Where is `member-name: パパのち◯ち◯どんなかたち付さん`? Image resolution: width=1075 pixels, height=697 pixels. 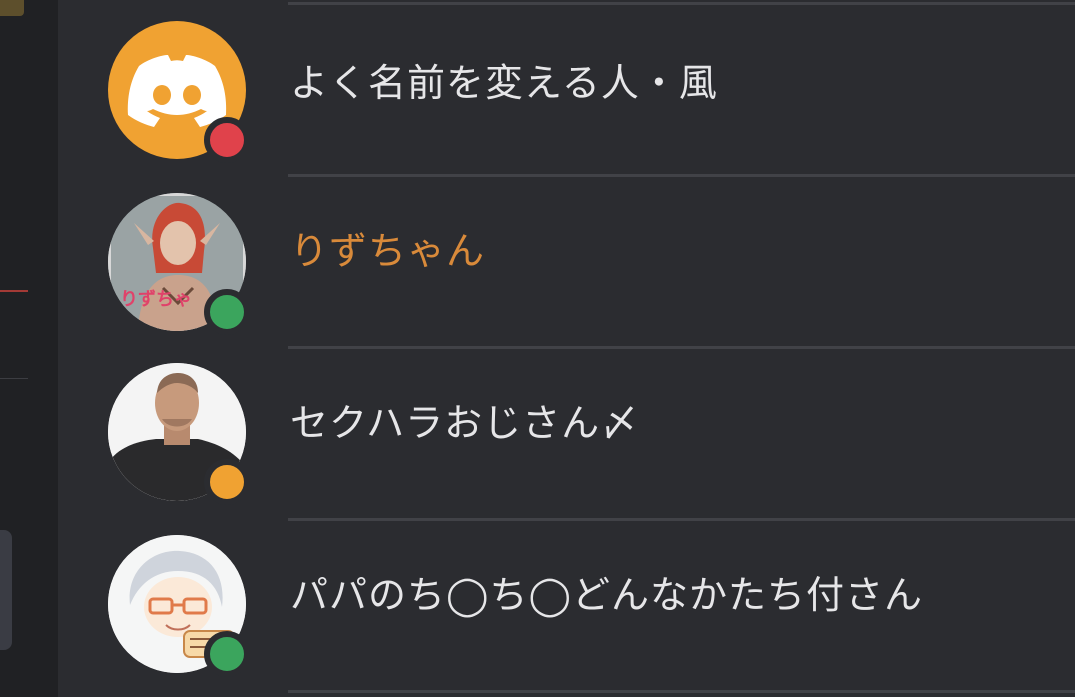
member-name: パパのち◯ち◯どんなかたち付さん is located at coordinates (607, 595).